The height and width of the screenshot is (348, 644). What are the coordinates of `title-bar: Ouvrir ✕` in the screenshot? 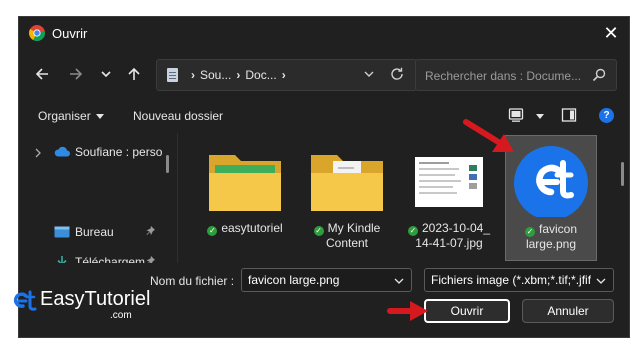 It's located at (324, 33).